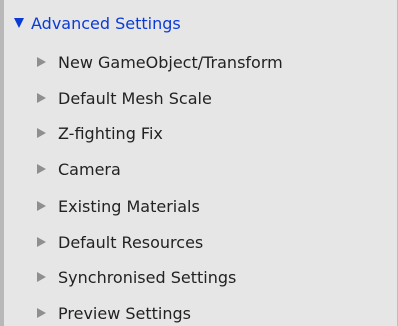  I want to click on foldout-camera: Camera, so click(79, 169).